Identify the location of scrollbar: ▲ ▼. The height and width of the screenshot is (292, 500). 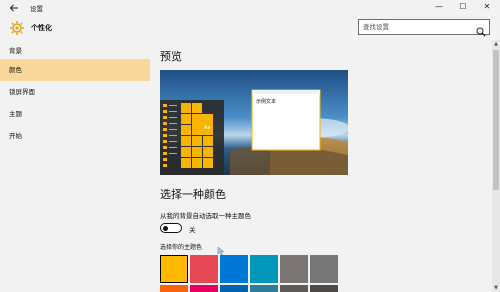
(496, 166).